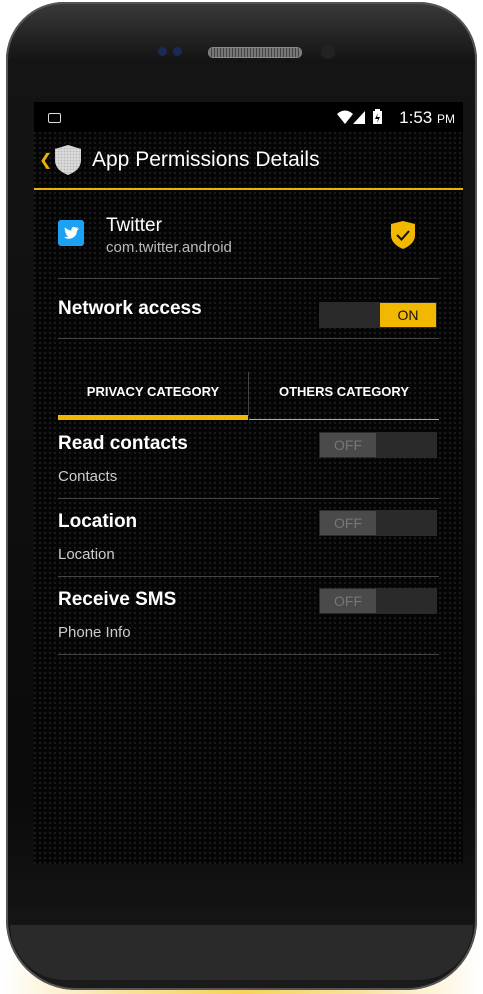 Image resolution: width=483 pixels, height=994 pixels. What do you see at coordinates (255, 52) in the screenshot?
I see `earpiece-speaker` at bounding box center [255, 52].